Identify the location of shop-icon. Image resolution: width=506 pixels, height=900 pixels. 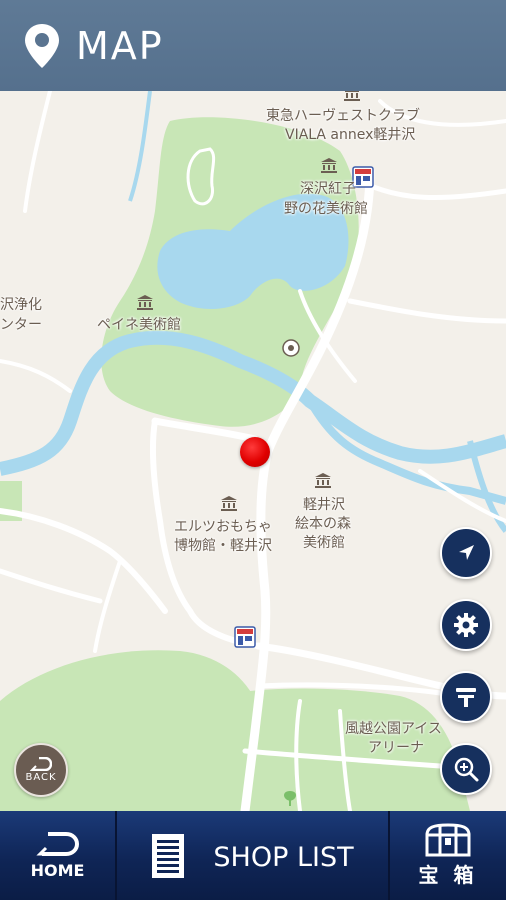
(245, 637).